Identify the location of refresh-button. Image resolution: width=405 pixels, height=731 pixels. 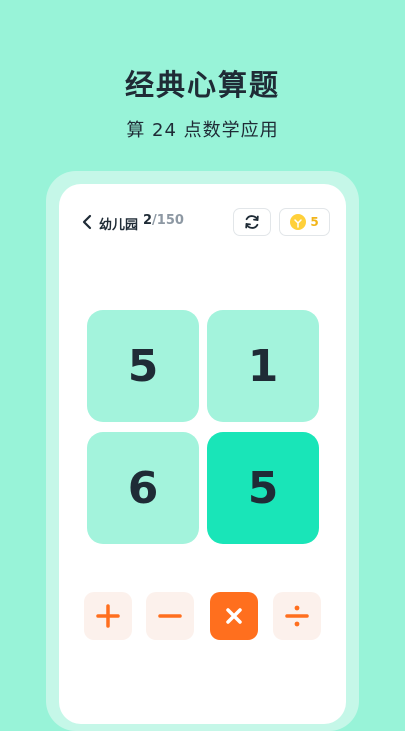
(252, 222).